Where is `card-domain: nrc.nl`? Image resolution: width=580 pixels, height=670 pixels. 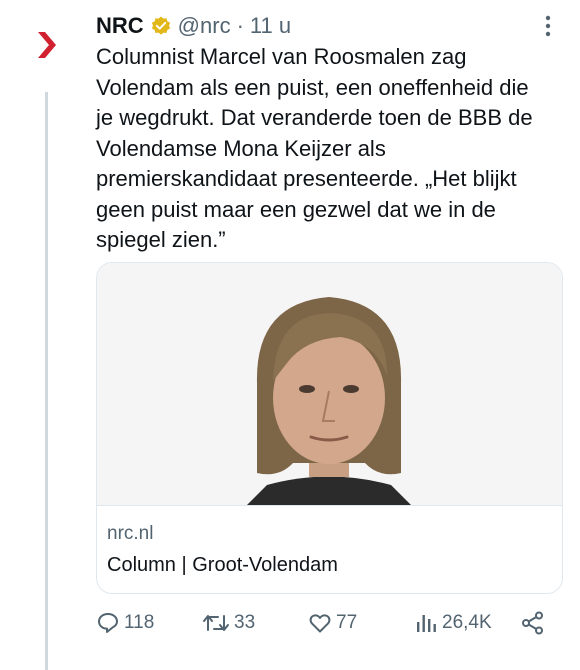
card-domain: nrc.nl is located at coordinates (130, 533).